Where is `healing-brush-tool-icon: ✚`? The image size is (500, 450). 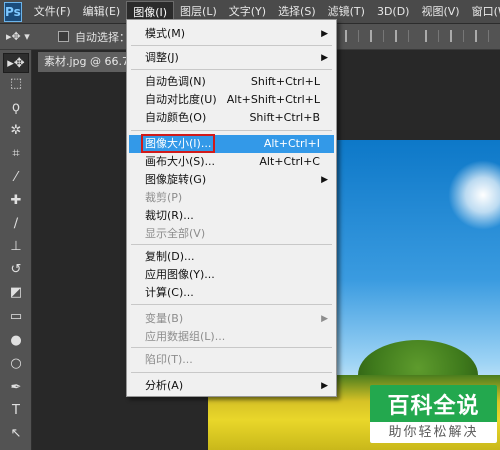 healing-brush-tool-icon: ✚ is located at coordinates (16, 200).